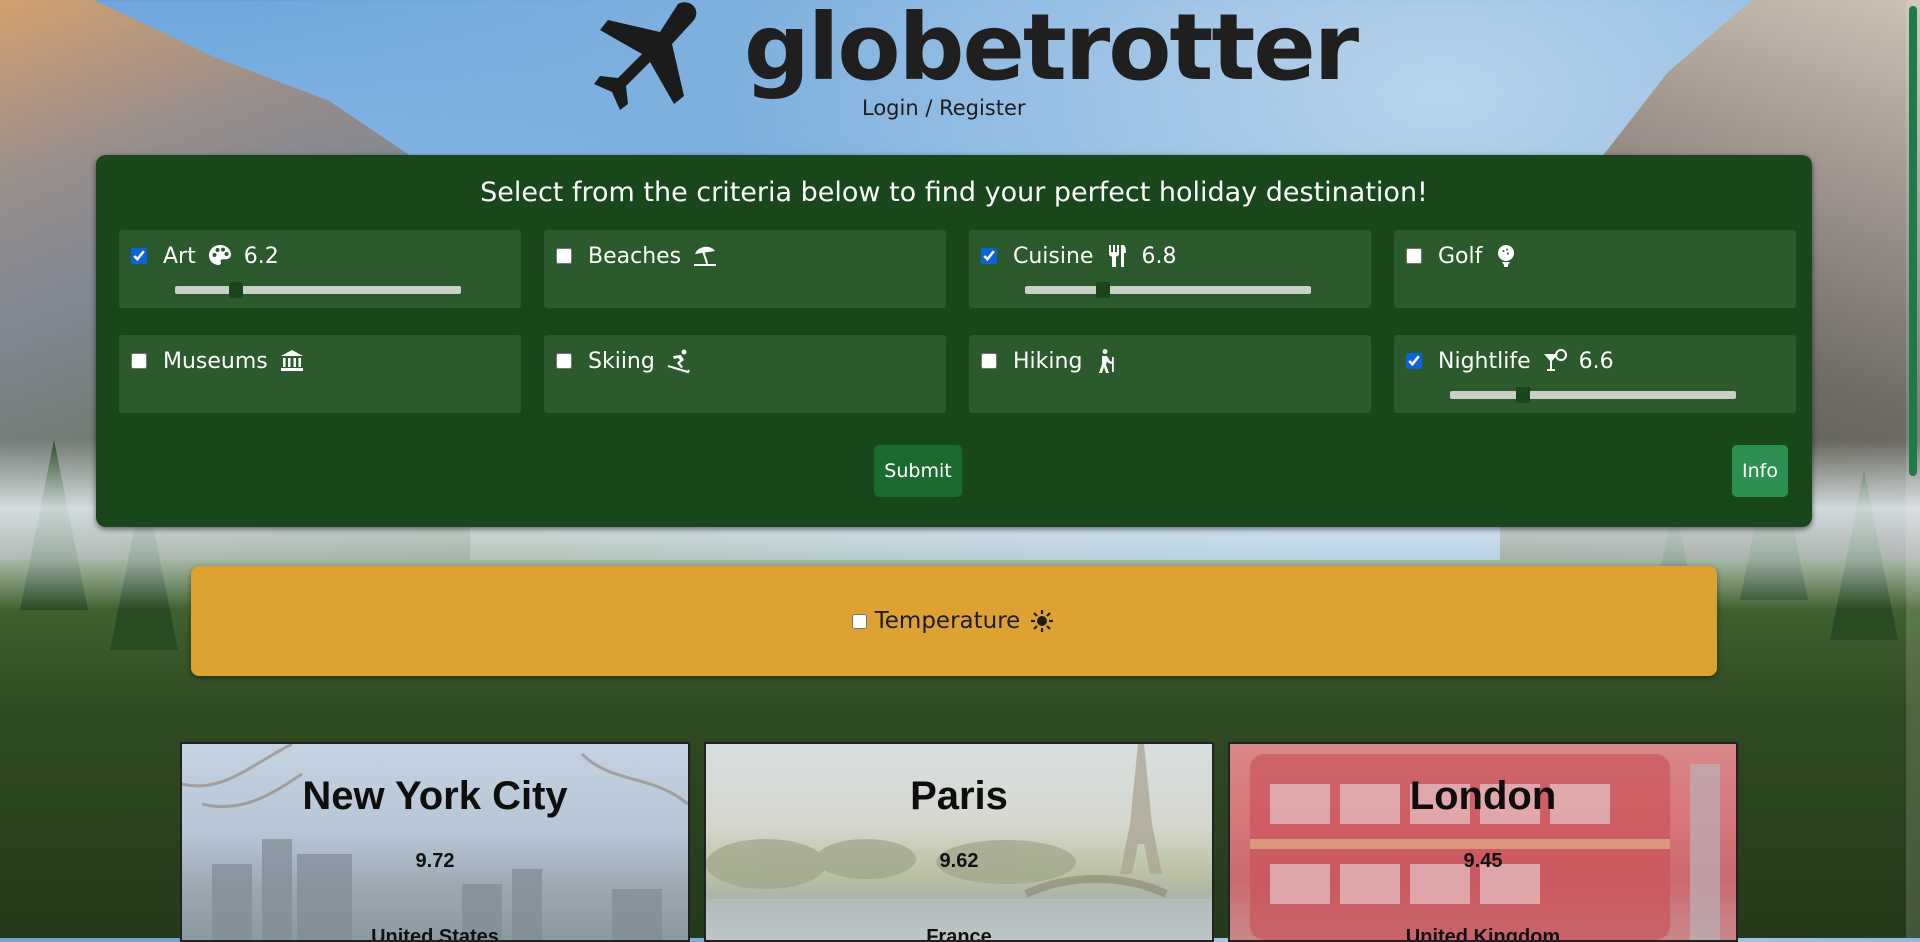 This screenshot has width=1920, height=942. I want to click on art-checkbox, so click(139, 256).